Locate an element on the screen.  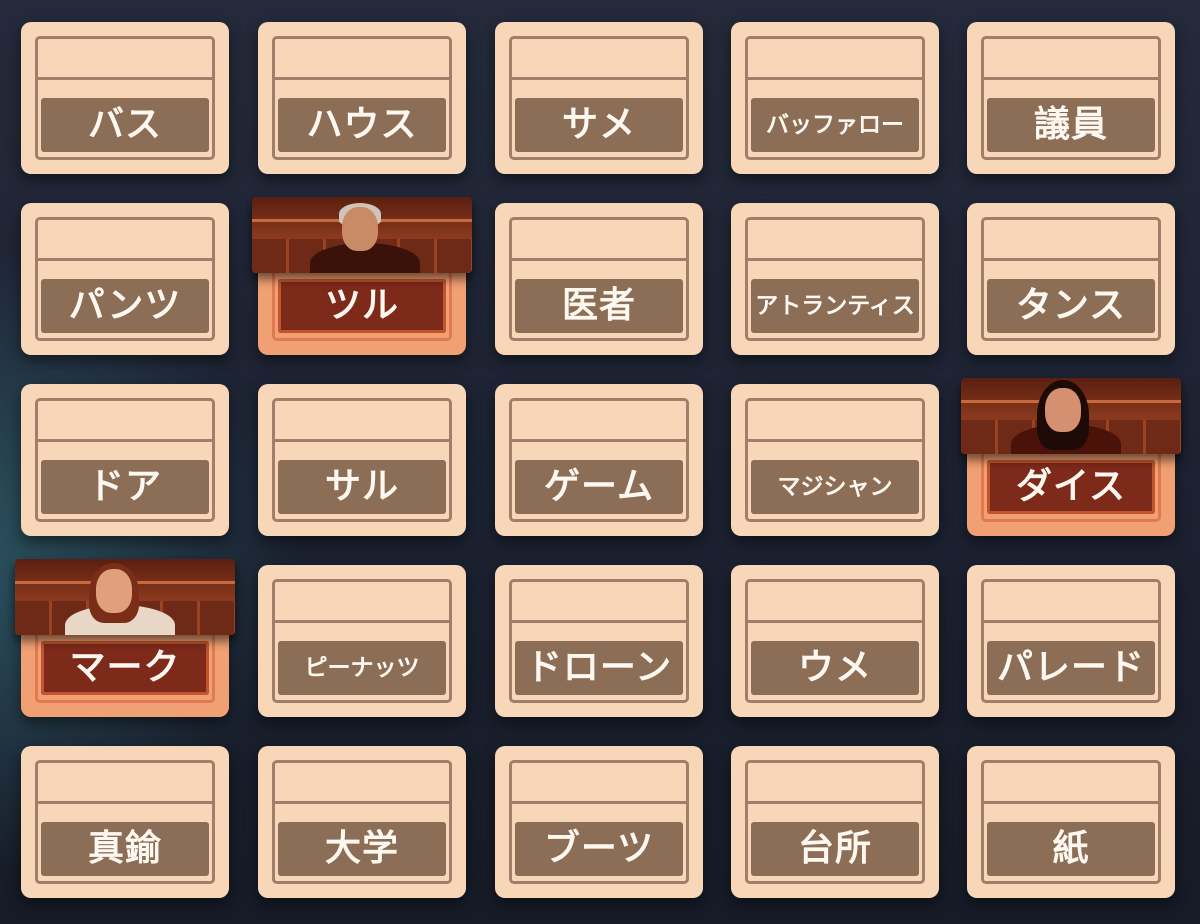
card-word: マーク is located at coordinates (125, 667).